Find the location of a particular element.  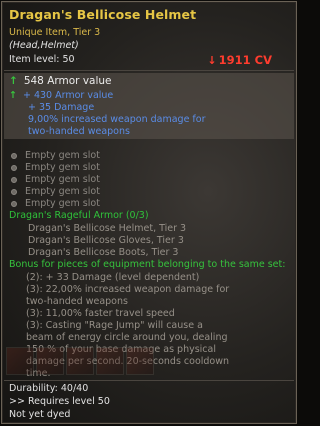

footer-divider is located at coordinates (149, 380).